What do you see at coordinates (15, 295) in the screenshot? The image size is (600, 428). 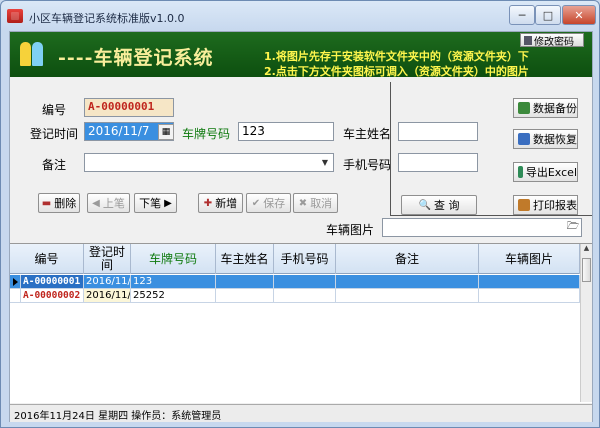 I see `row-indicator` at bounding box center [15, 295].